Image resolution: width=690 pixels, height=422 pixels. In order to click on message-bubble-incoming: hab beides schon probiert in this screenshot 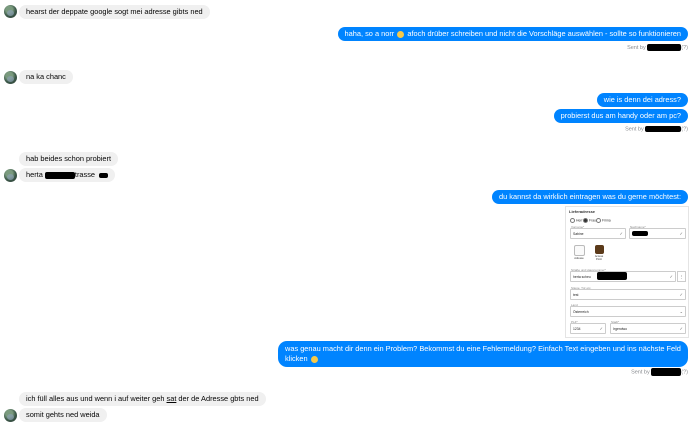, I will do `click(69, 159)`.